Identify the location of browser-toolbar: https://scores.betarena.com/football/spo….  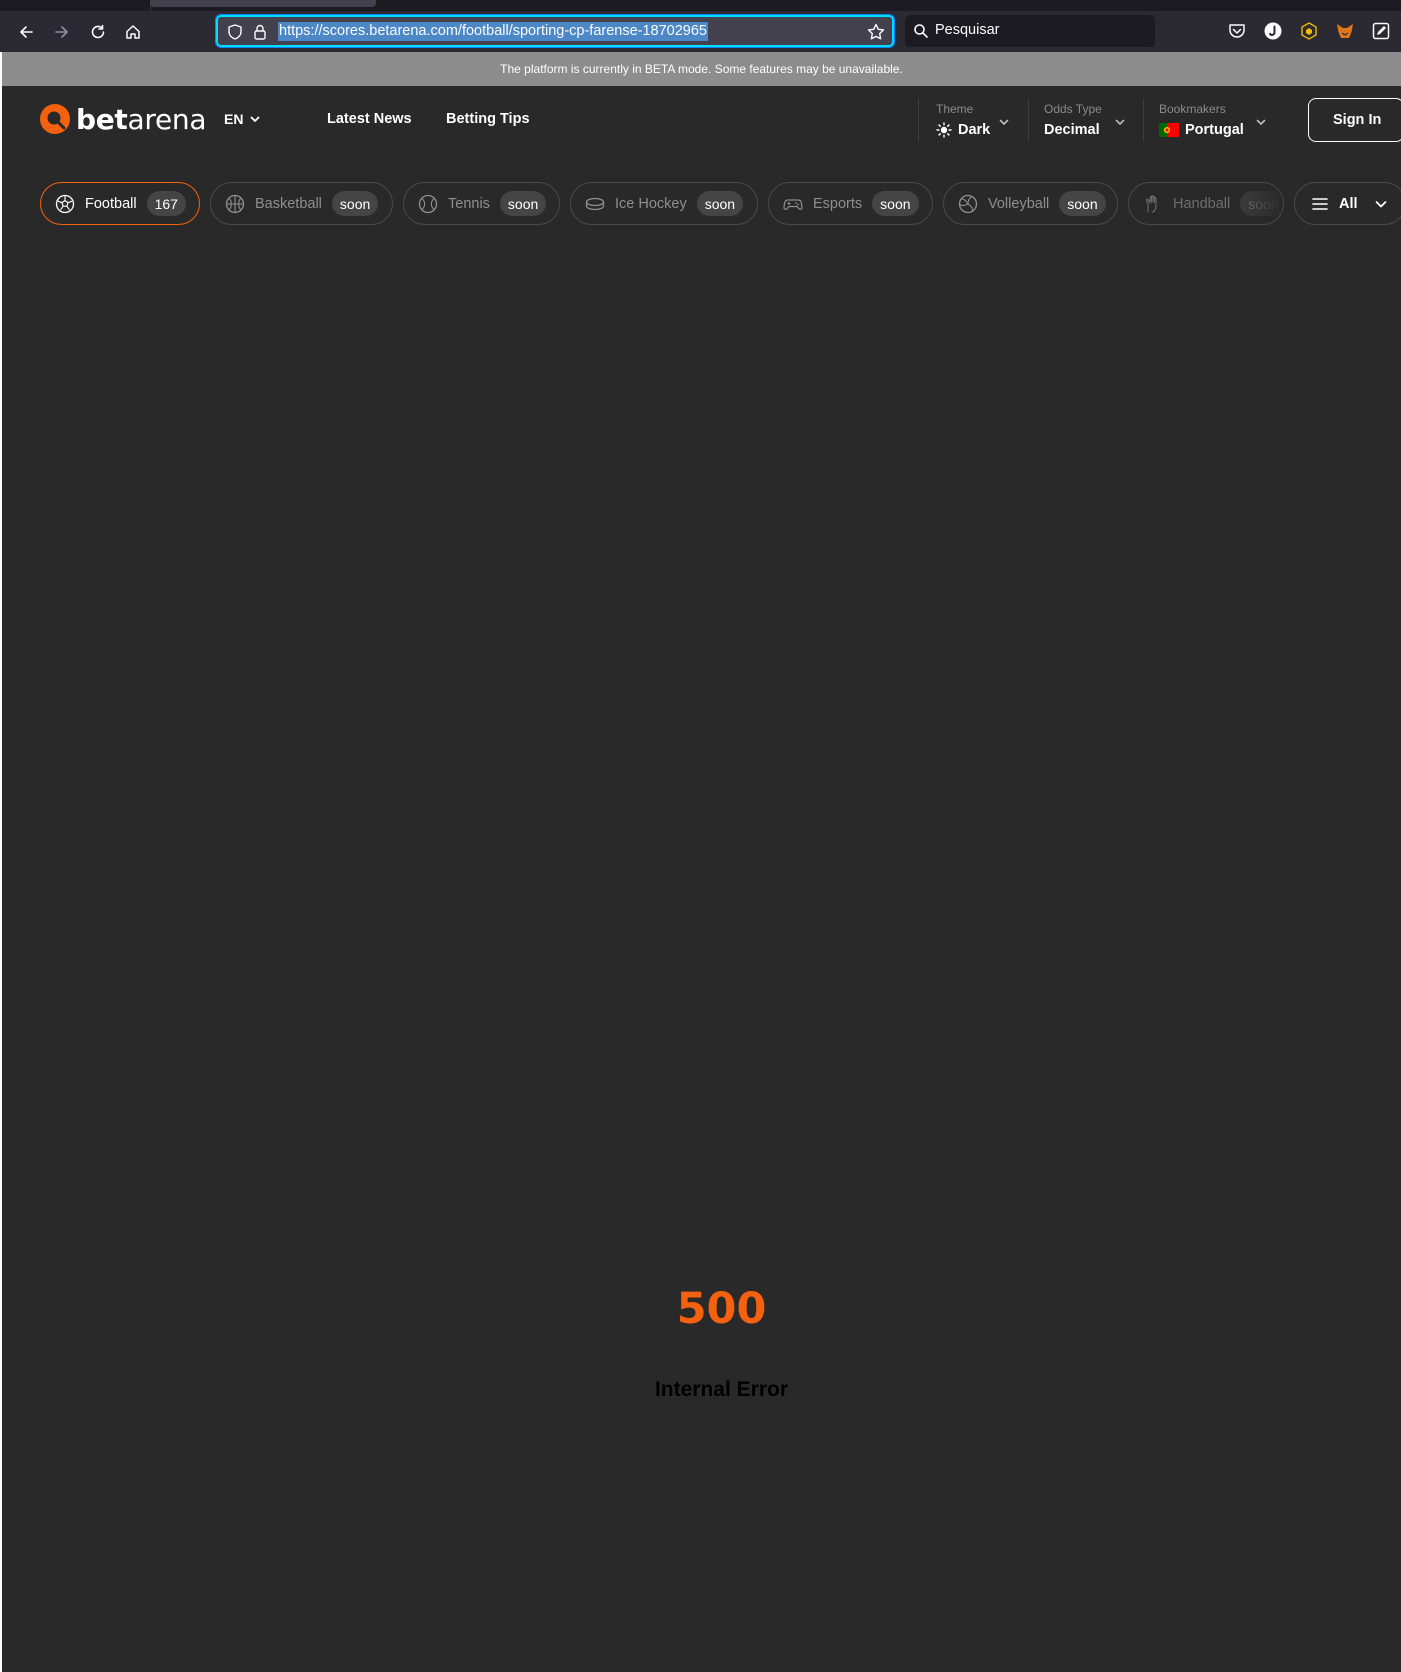
(700, 31).